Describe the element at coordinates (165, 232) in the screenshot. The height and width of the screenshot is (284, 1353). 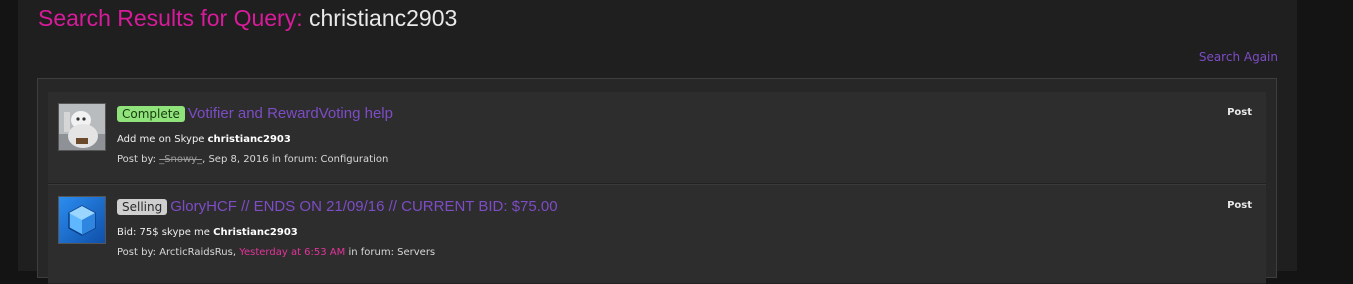
I see `snippet-text: Bid: 75$ skype me` at that location.